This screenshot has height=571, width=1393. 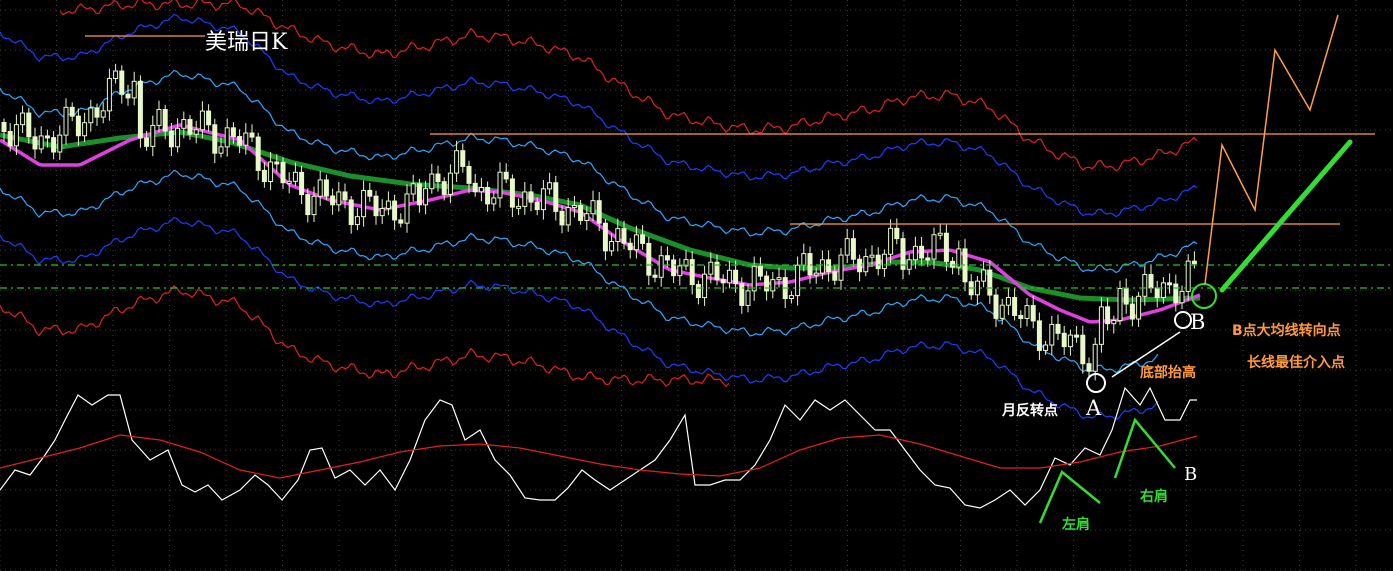 I want to click on left-shoulder-label: 左肩, so click(x=1076, y=525).